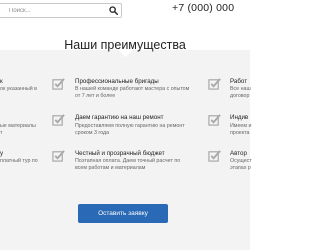  What do you see at coordinates (2, 153) in the screenshot?
I see `feature-title: у` at bounding box center [2, 153].